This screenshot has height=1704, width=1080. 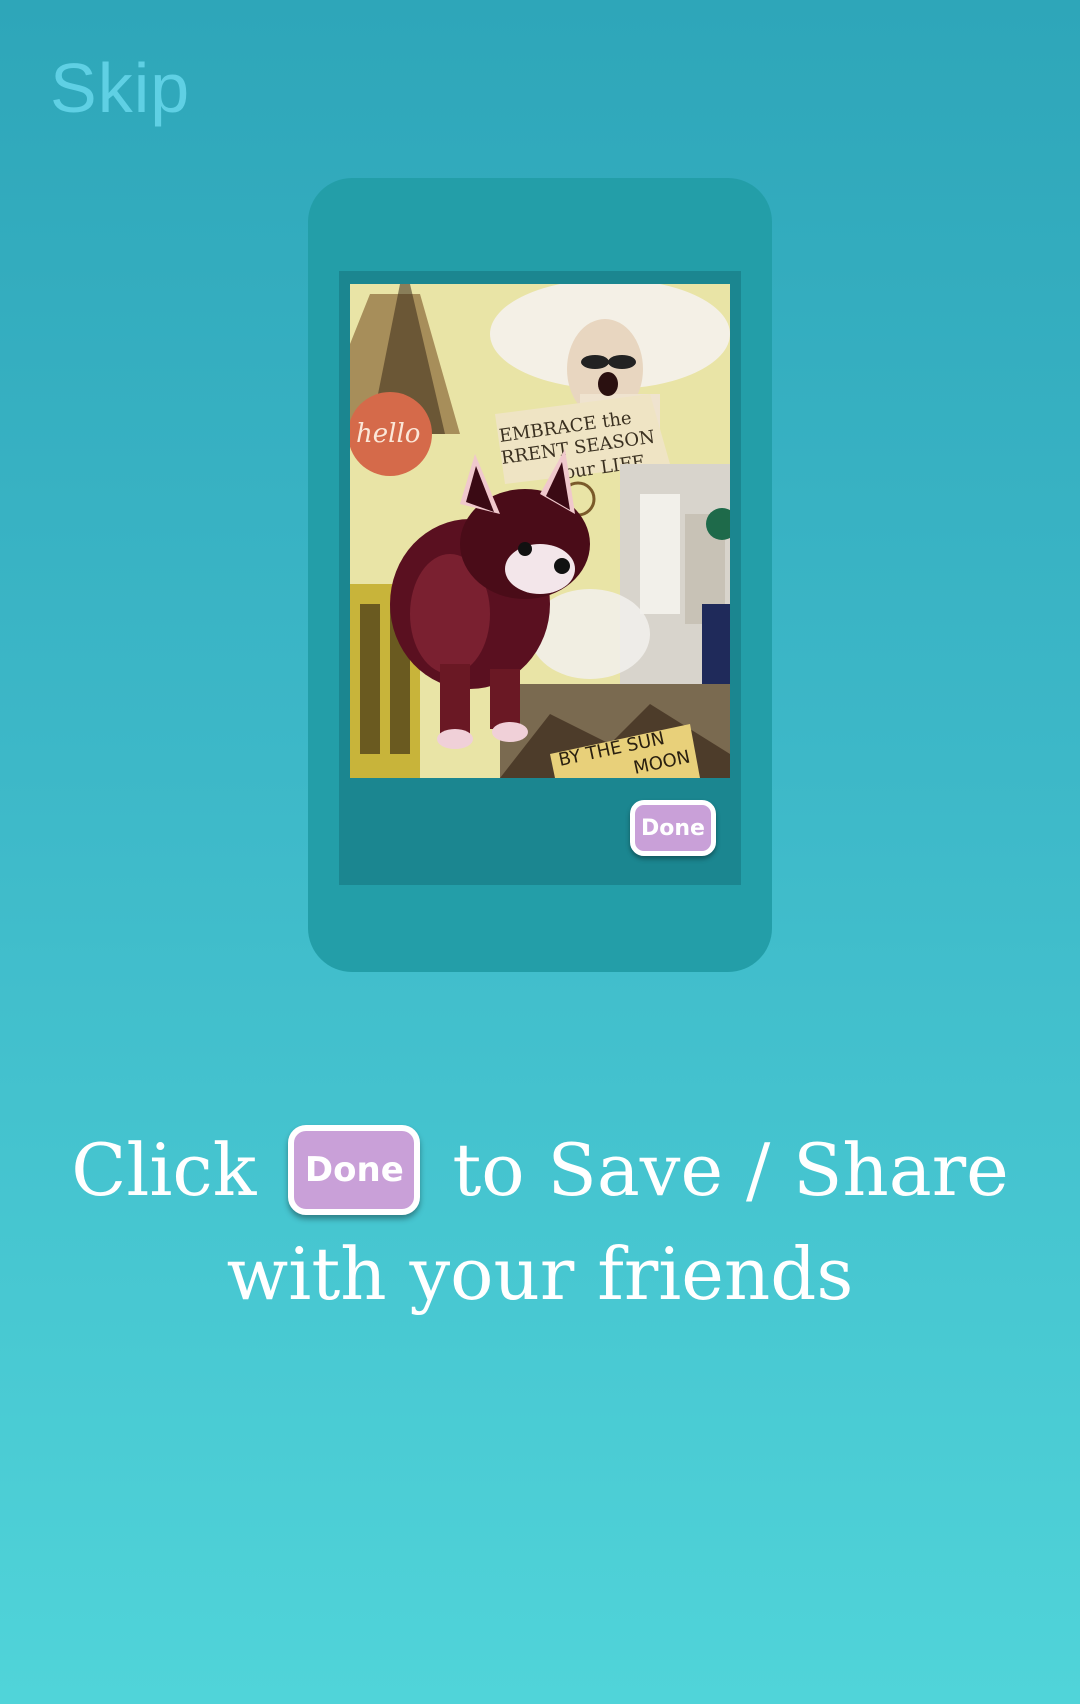 I want to click on instruction-save-share-text: to Save / Share, so click(x=730, y=1170).